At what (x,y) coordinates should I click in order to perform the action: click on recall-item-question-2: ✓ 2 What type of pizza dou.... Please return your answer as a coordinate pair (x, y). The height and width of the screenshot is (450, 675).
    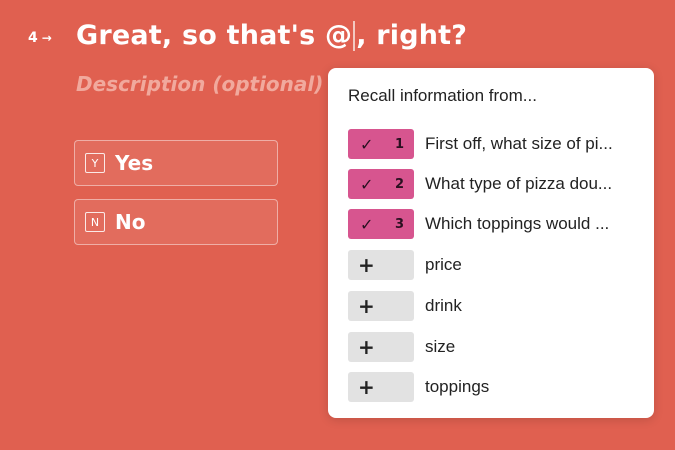
    Looking at the image, I should click on (493, 184).